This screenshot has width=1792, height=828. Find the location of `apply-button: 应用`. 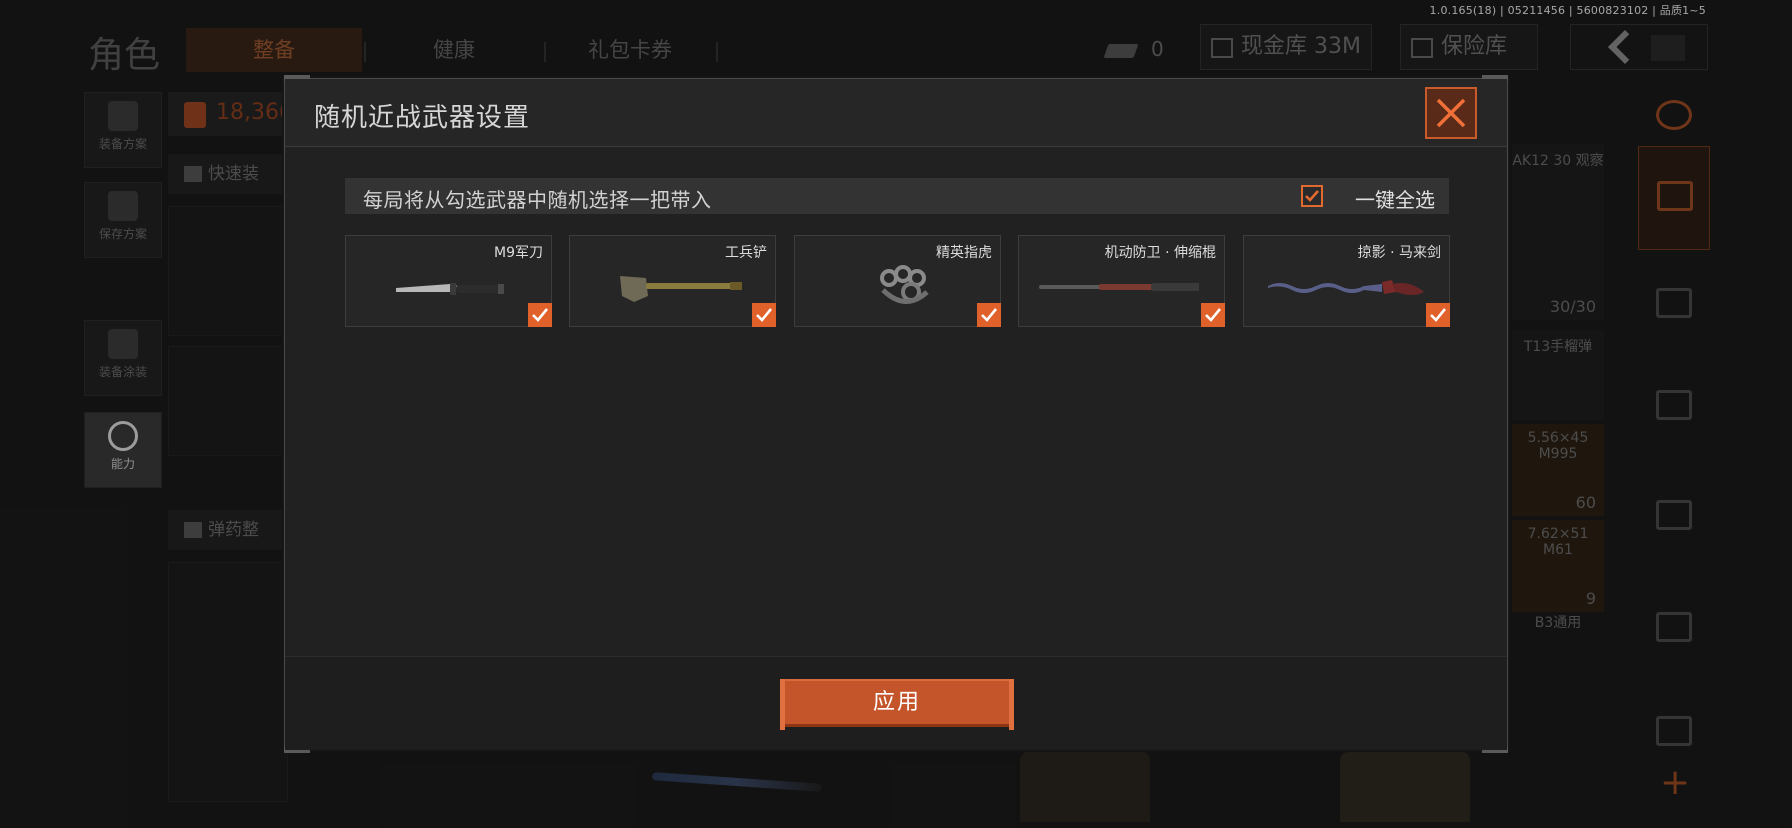

apply-button: 应用 is located at coordinates (897, 704).